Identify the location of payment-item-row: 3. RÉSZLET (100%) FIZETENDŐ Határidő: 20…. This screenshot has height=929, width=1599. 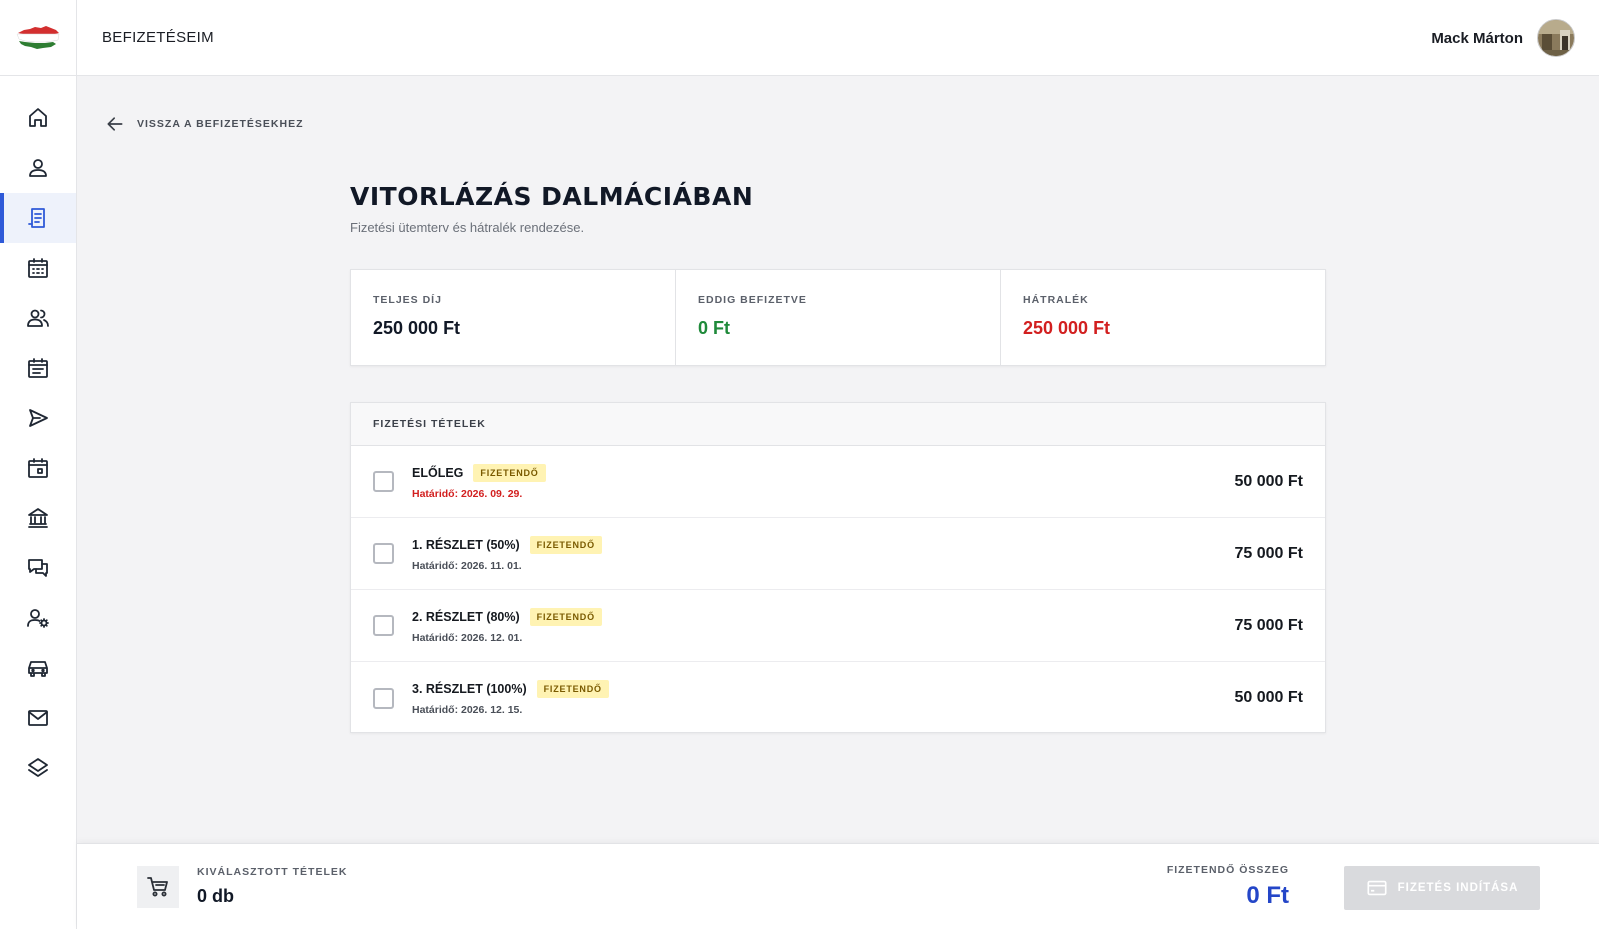
(838, 698).